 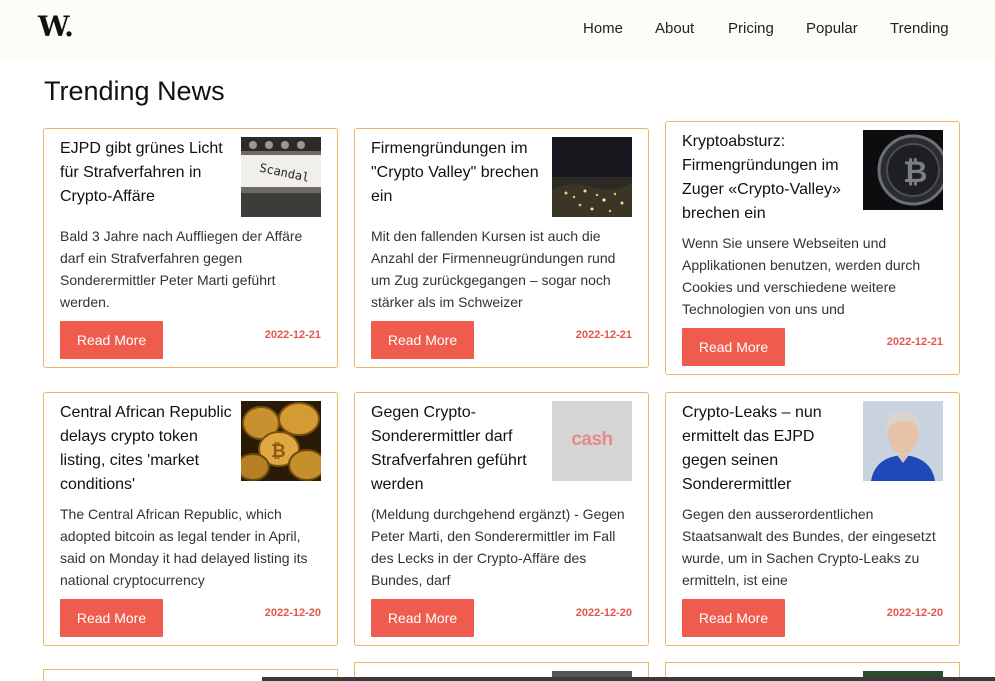 I want to click on nav-pricing-link: Pricing, so click(x=751, y=28).